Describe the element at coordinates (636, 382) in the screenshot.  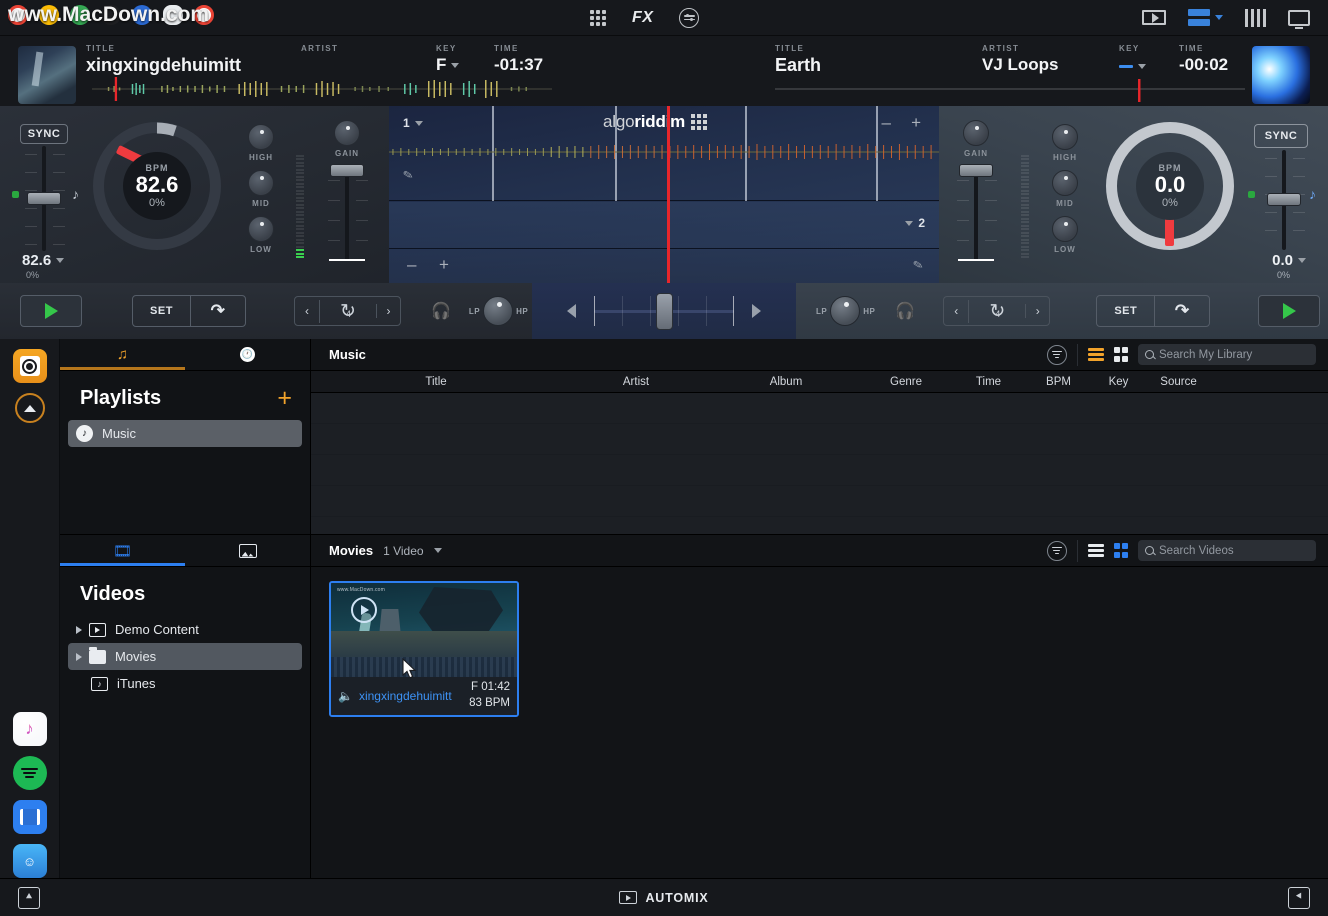
I see `column-artist: Artist` at that location.